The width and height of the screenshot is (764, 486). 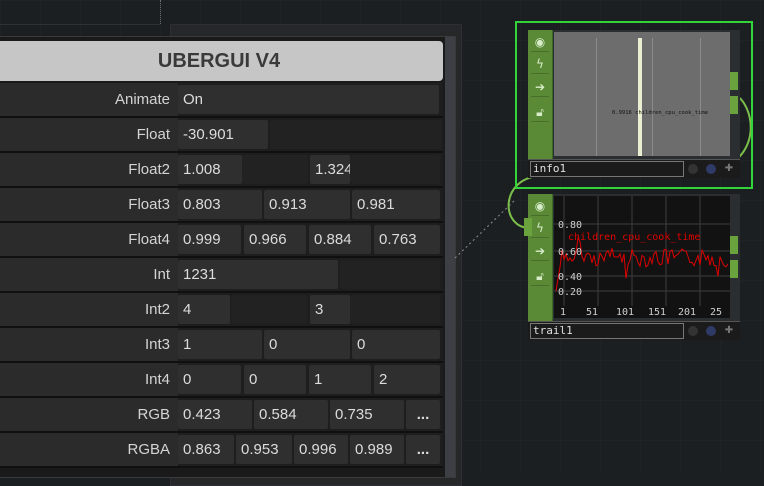 I want to click on x-tick-label: 1, so click(x=563, y=312).